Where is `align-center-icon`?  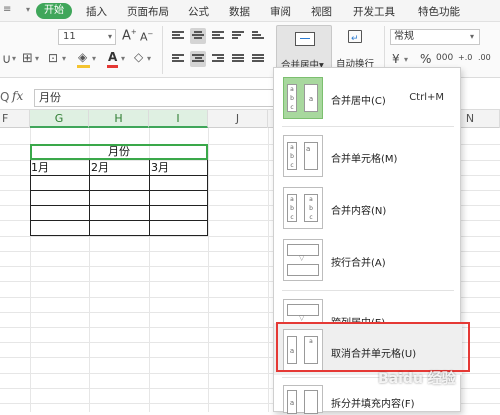
align-center-icon is located at coordinates (198, 59).